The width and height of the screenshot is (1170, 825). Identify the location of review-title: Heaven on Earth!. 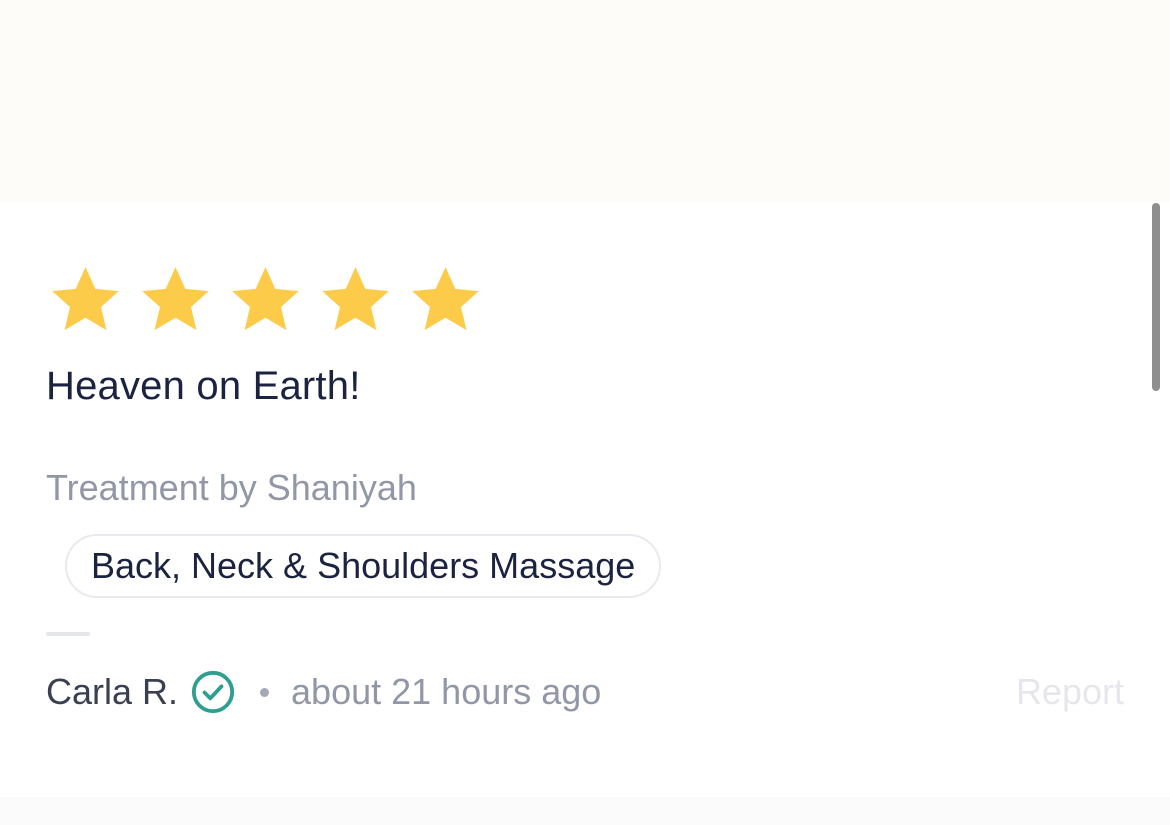
(203, 386).